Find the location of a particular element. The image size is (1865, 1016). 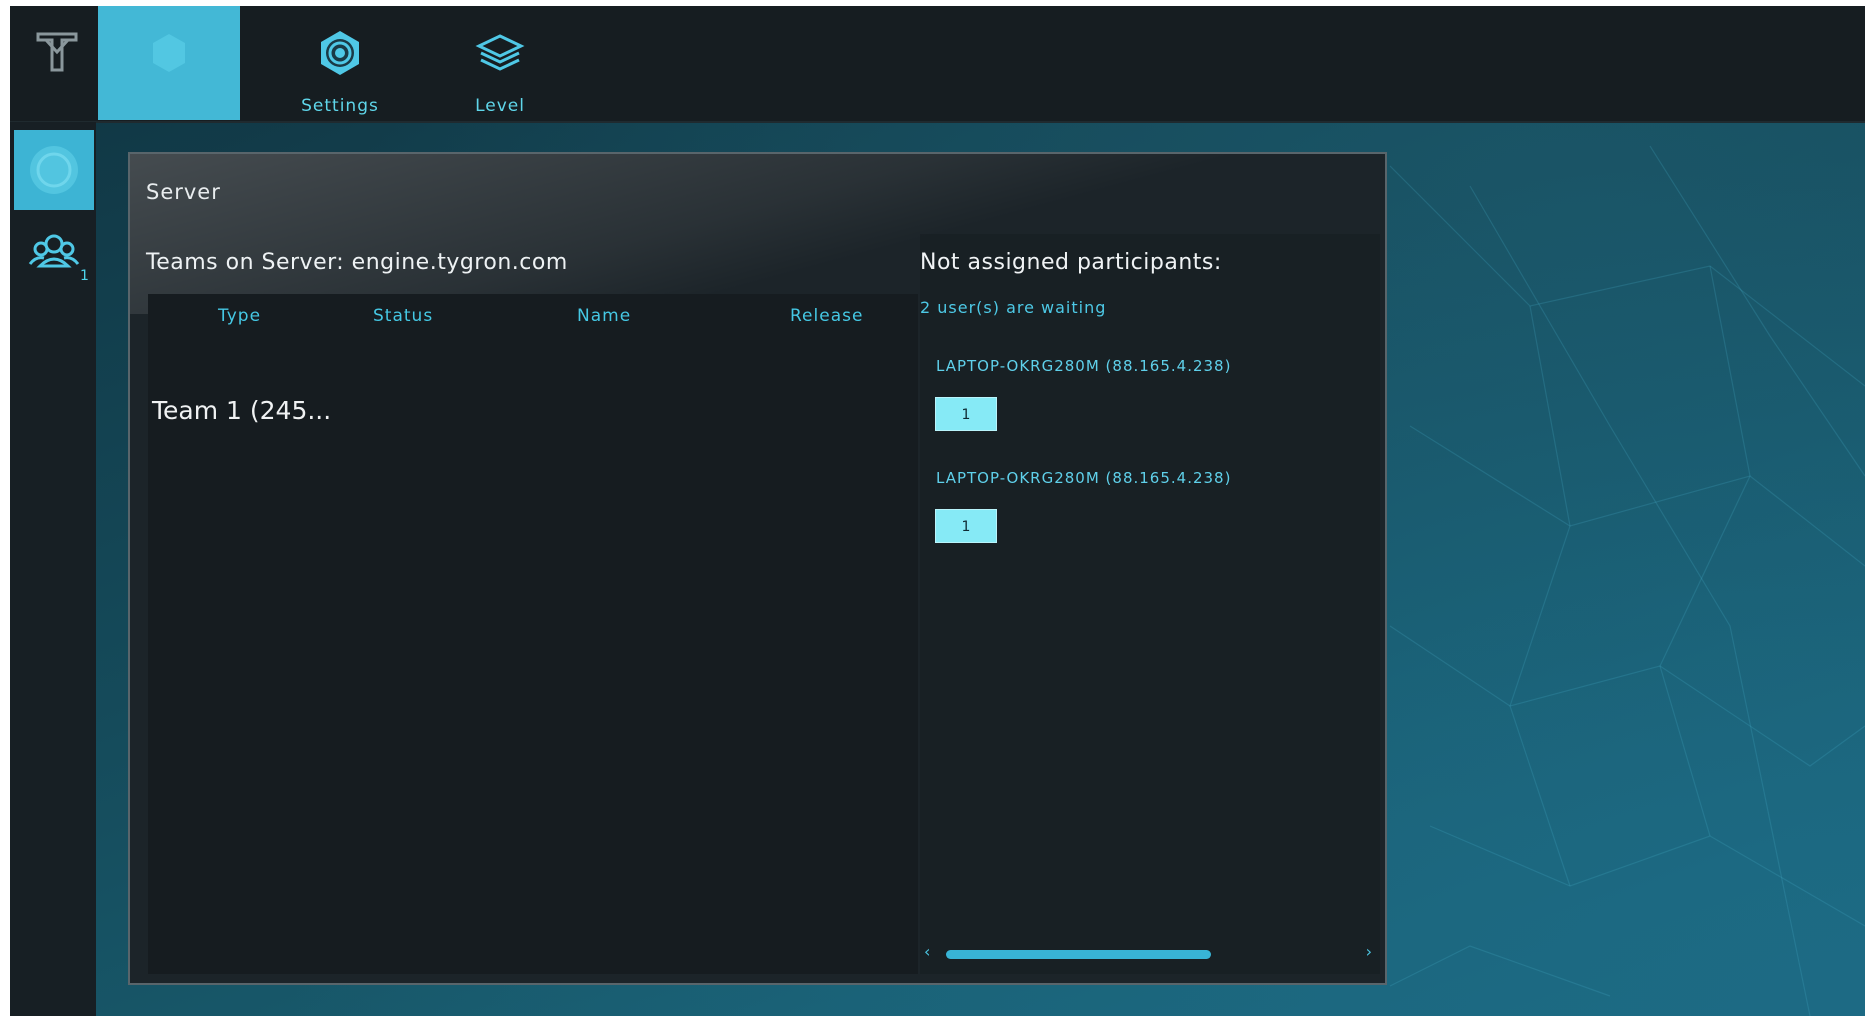

users-count-badge: 1 is located at coordinates (84, 276).